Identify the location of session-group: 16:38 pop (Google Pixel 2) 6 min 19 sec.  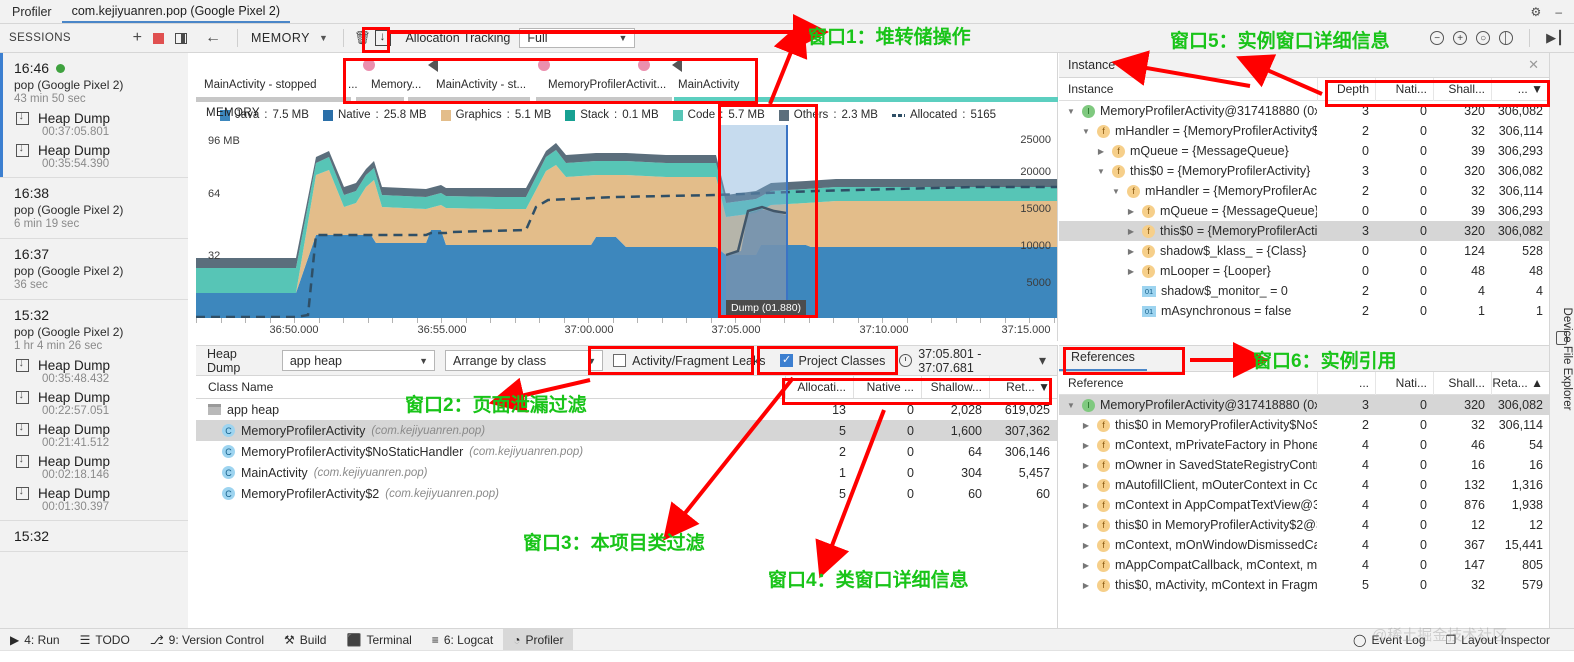
(94, 208).